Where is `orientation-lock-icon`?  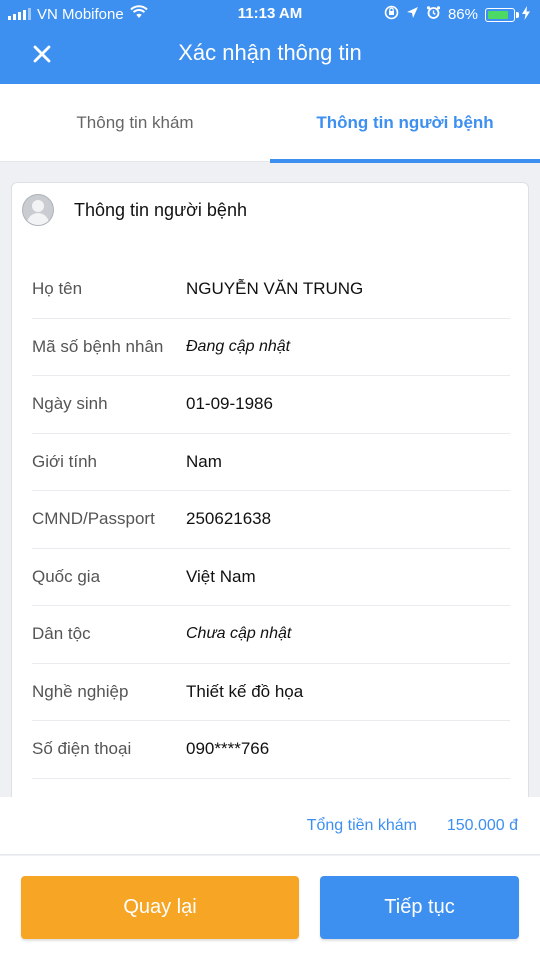 orientation-lock-icon is located at coordinates (391, 14).